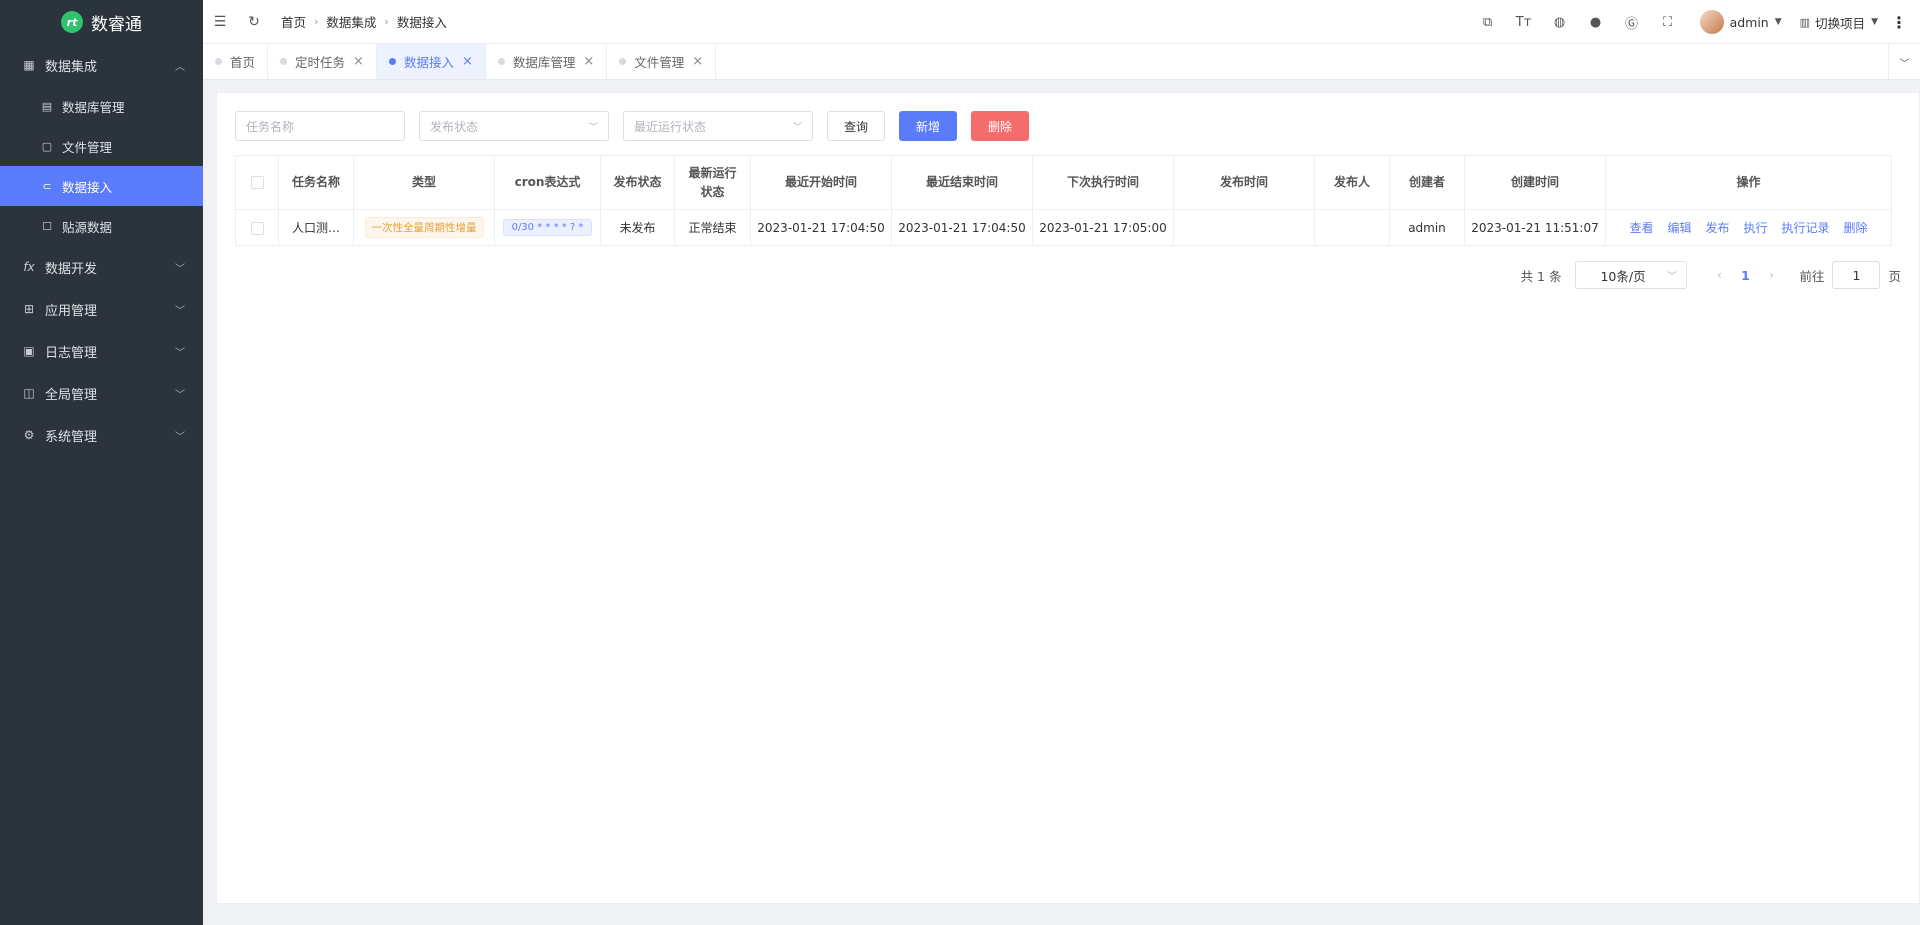 This screenshot has width=1920, height=925. Describe the element at coordinates (962, 227) in the screenshot. I see `last-end-cell: 2023-01-21 17:04:50` at that location.